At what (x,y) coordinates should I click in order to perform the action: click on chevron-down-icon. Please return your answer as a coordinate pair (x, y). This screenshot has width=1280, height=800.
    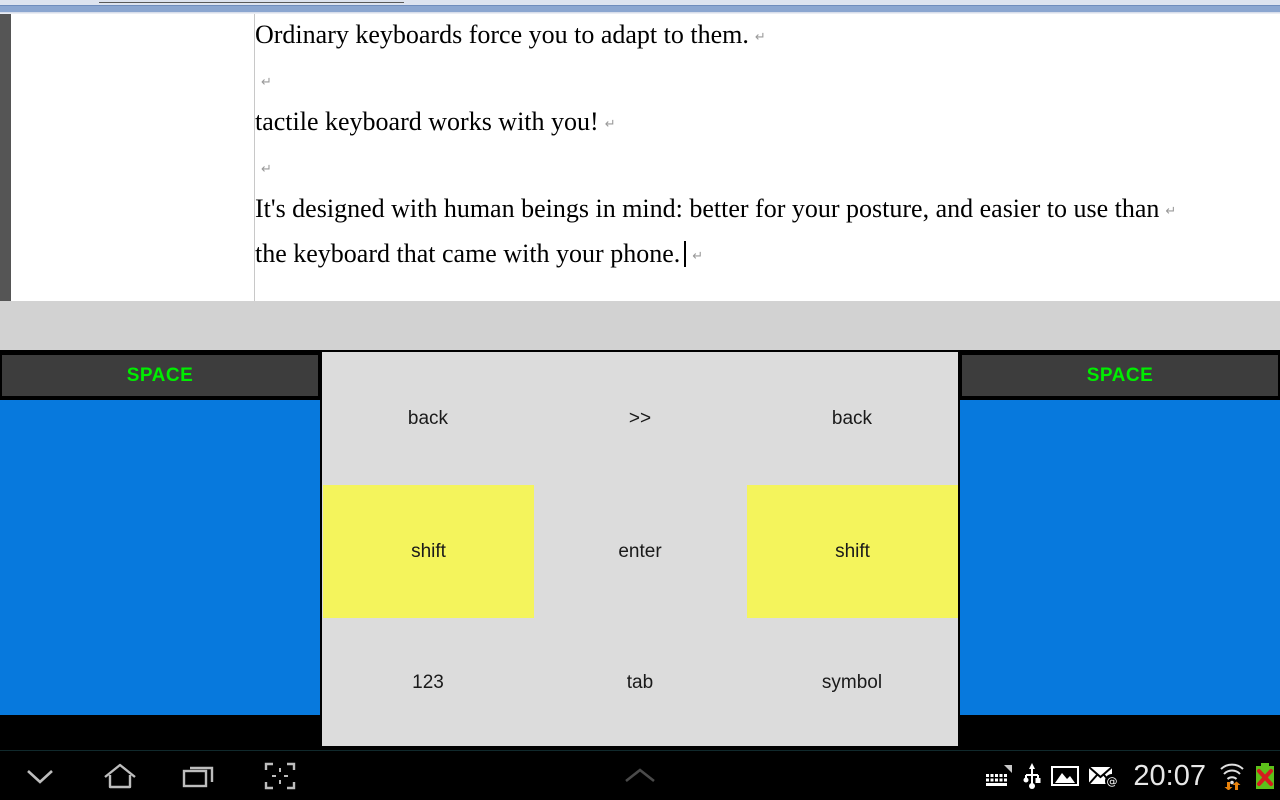
    Looking at the image, I should click on (40, 776).